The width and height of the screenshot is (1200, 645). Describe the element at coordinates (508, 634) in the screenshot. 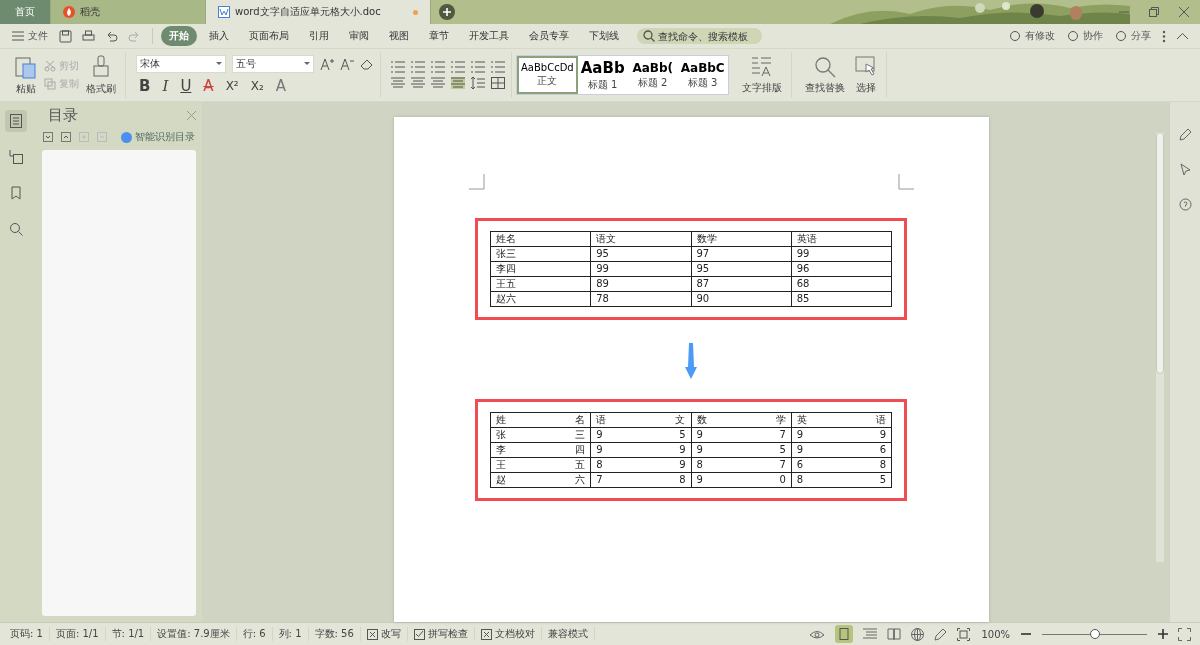

I see `status-toggle: 文档校对` at that location.